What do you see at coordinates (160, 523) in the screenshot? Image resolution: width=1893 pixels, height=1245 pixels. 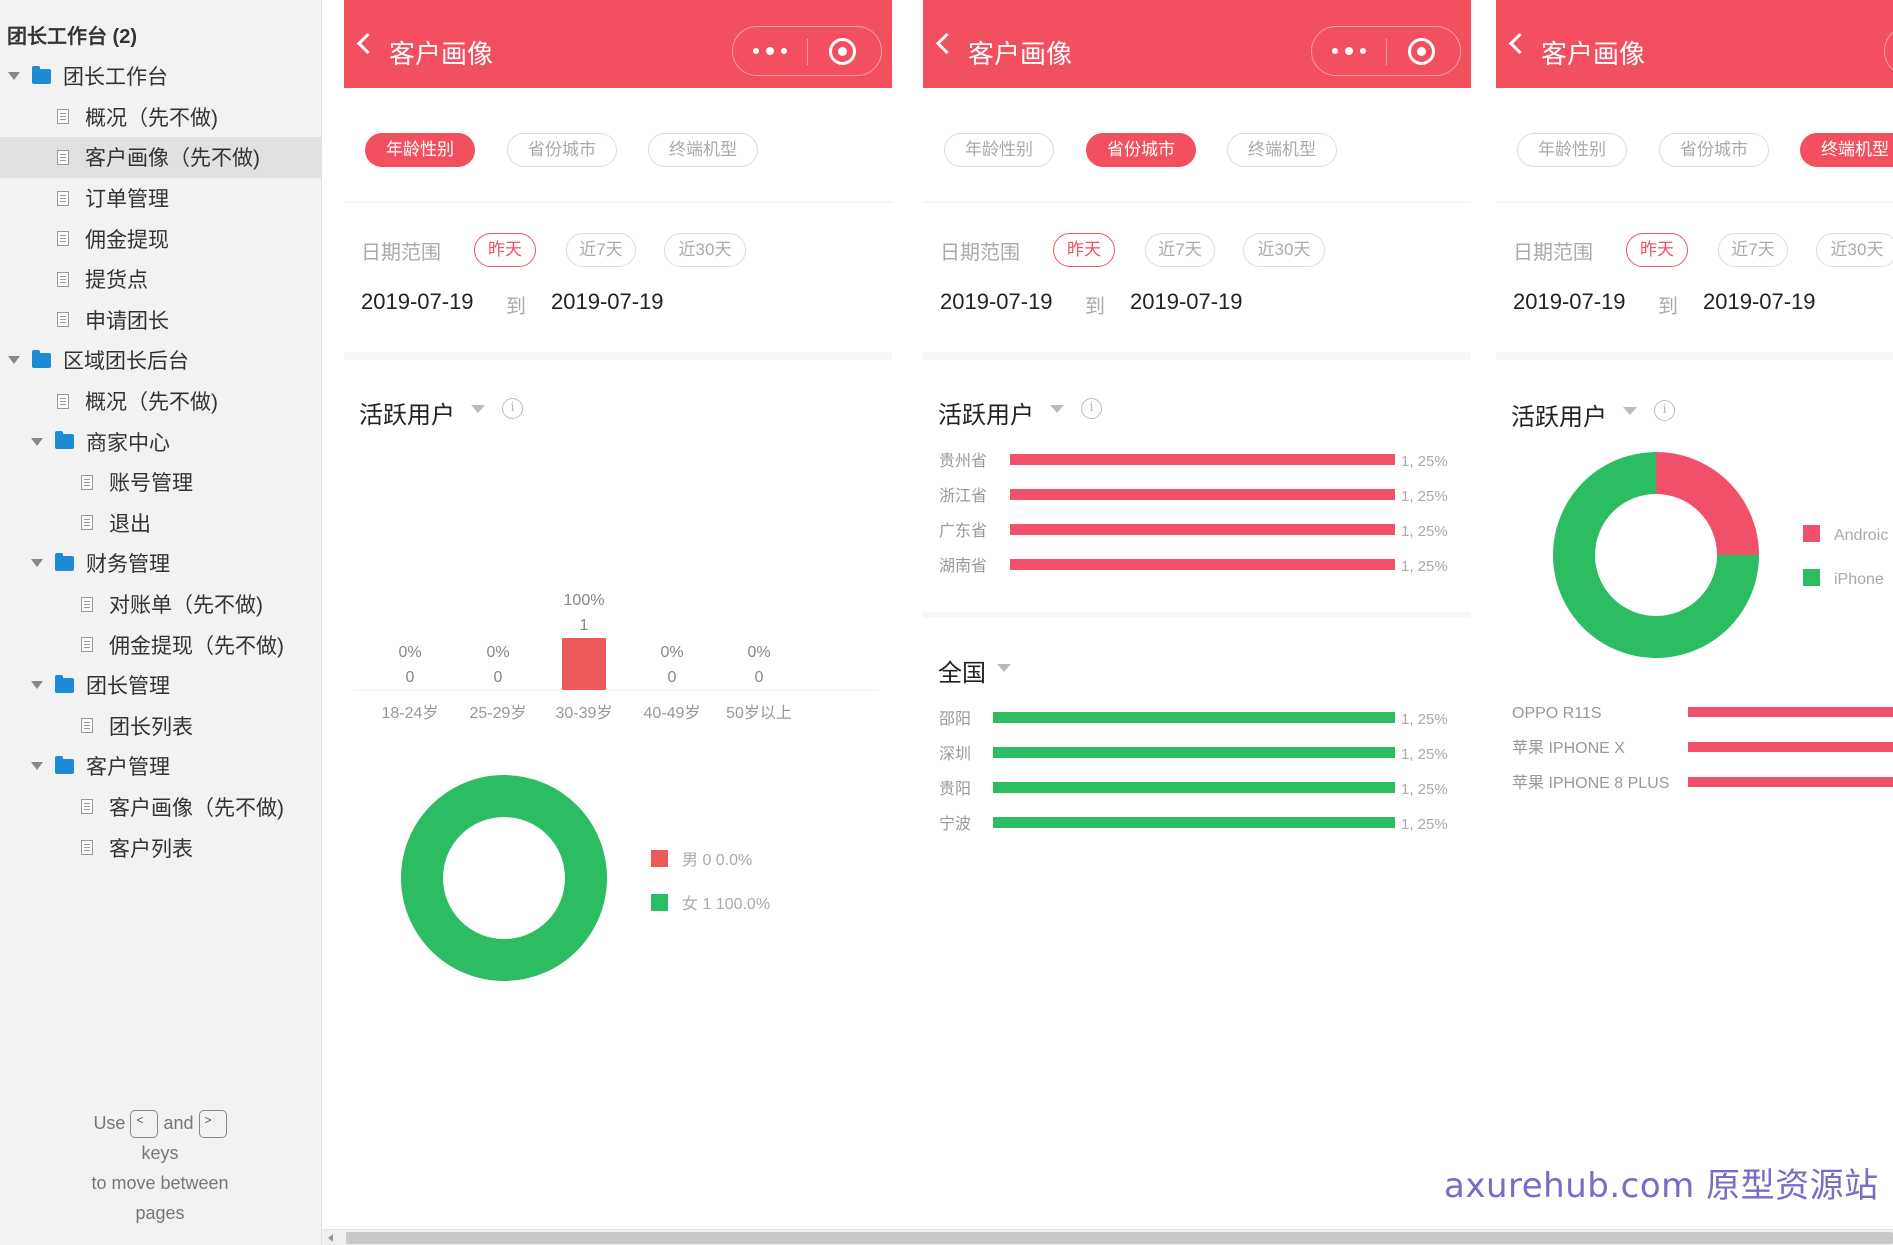 I see `sitemap-item: 退出` at bounding box center [160, 523].